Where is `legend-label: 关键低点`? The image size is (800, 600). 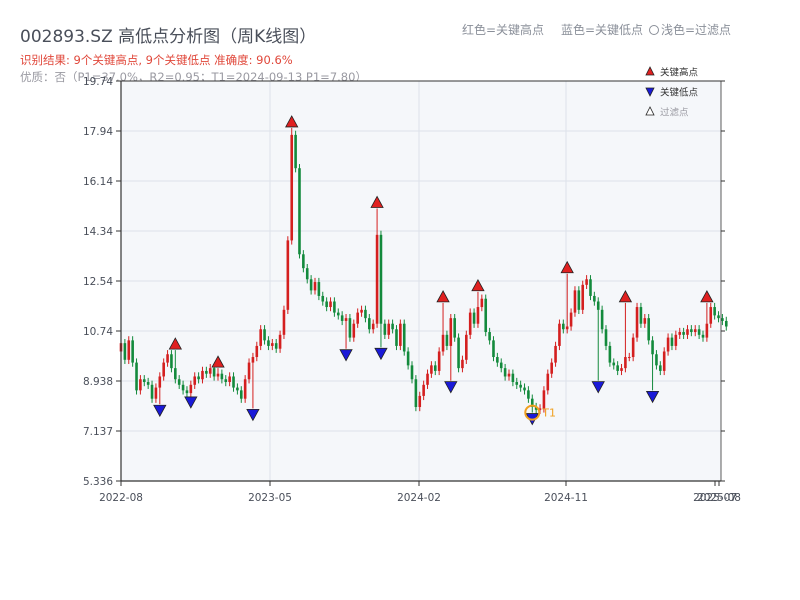
legend-label: 关键低点 is located at coordinates (679, 93).